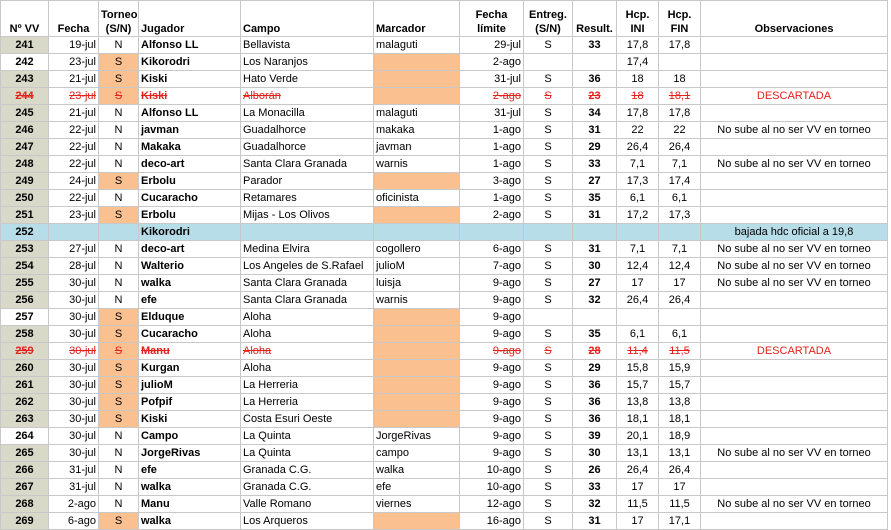 This screenshot has width=891, height=530. Describe the element at coordinates (189, 453) in the screenshot. I see `cell-jugador: JorgeRivas` at that location.